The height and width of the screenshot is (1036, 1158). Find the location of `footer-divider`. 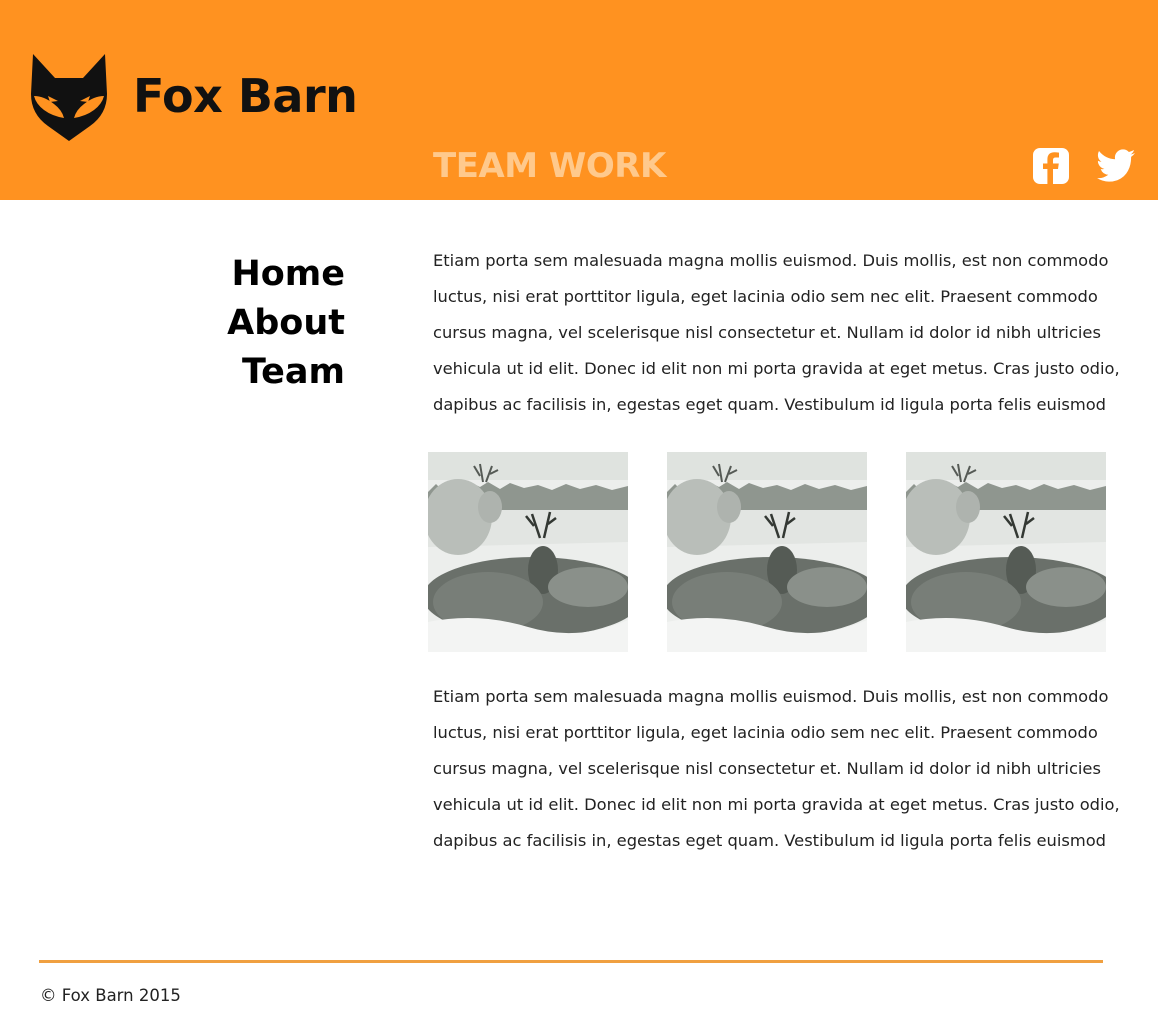

footer-divider is located at coordinates (571, 961).